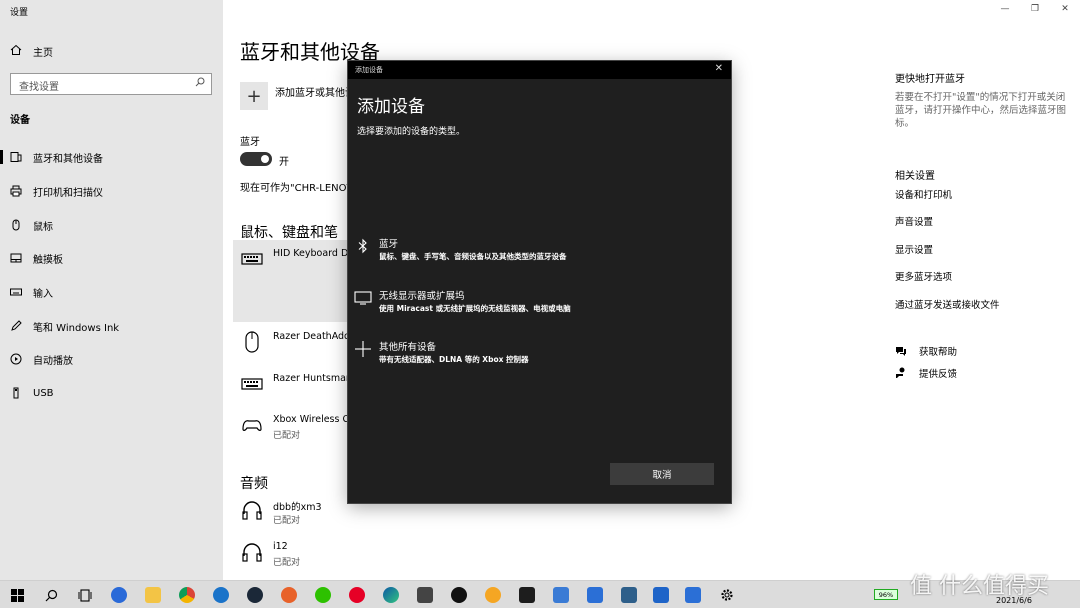  I want to click on search-button, so click(51, 595).